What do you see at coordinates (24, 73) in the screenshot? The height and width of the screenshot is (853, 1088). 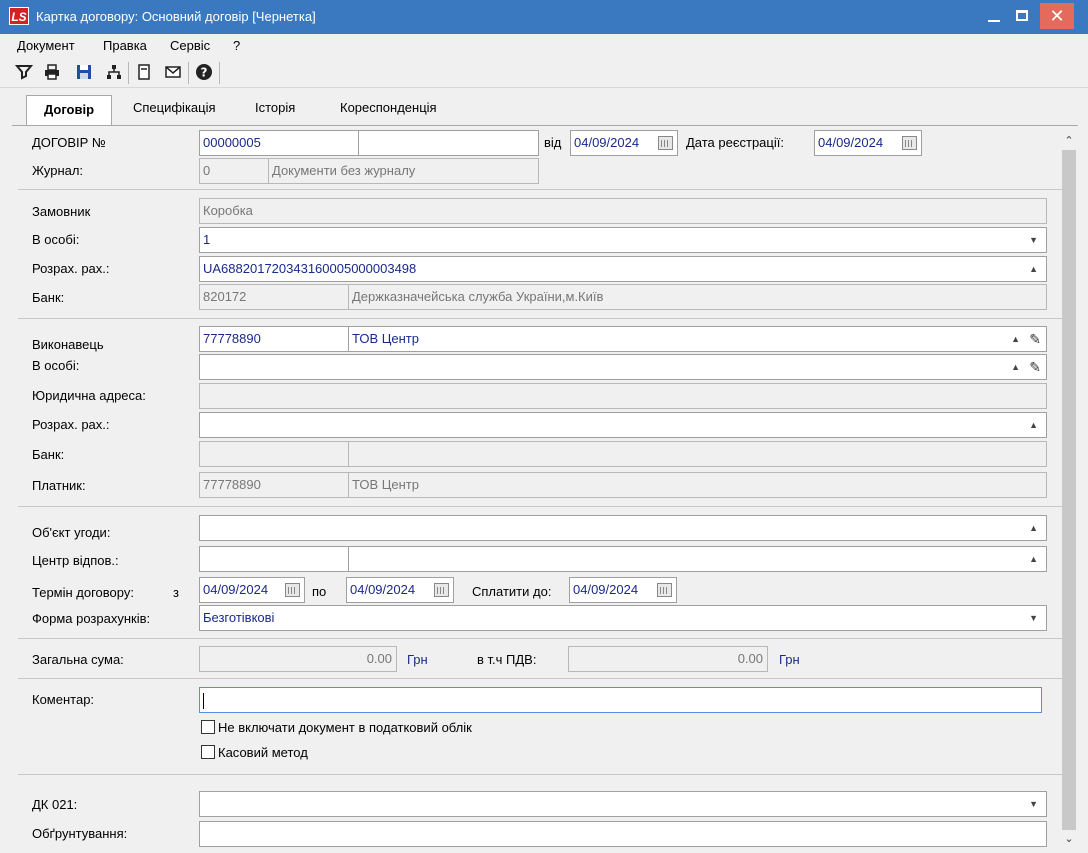 I see `filter-icon` at bounding box center [24, 73].